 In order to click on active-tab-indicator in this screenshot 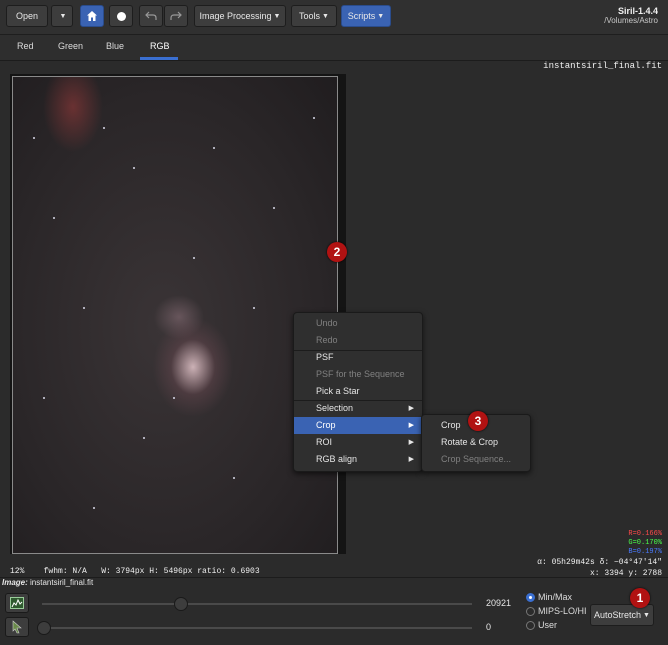, I will do `click(159, 58)`.